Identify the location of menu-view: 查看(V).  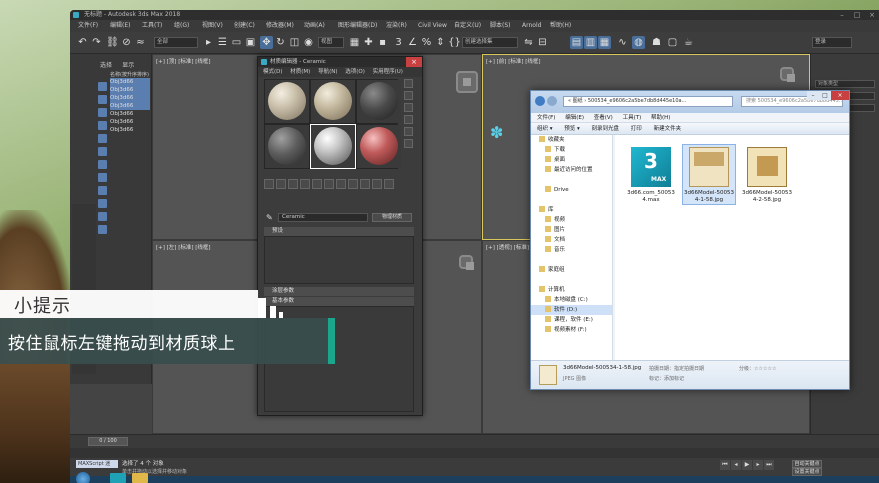
(603, 118).